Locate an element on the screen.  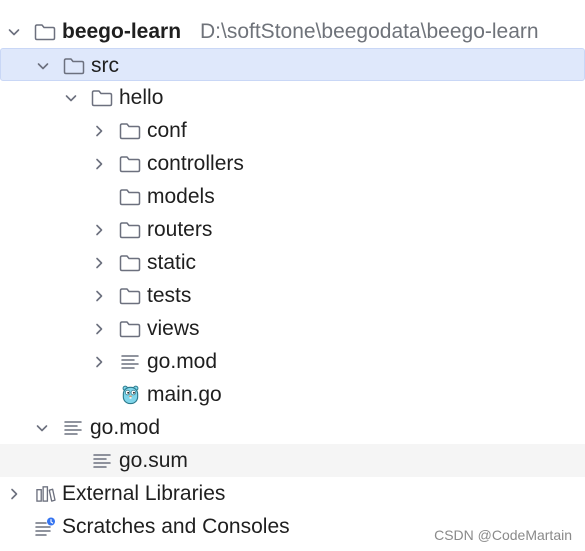
tree-row-routers: routers is located at coordinates (292, 229).